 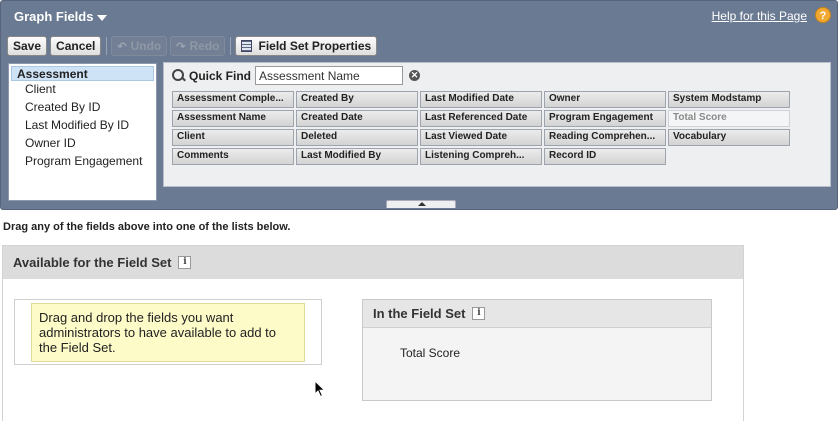 What do you see at coordinates (82, 126) in the screenshot?
I see `object-item: Last Modified By ID` at bounding box center [82, 126].